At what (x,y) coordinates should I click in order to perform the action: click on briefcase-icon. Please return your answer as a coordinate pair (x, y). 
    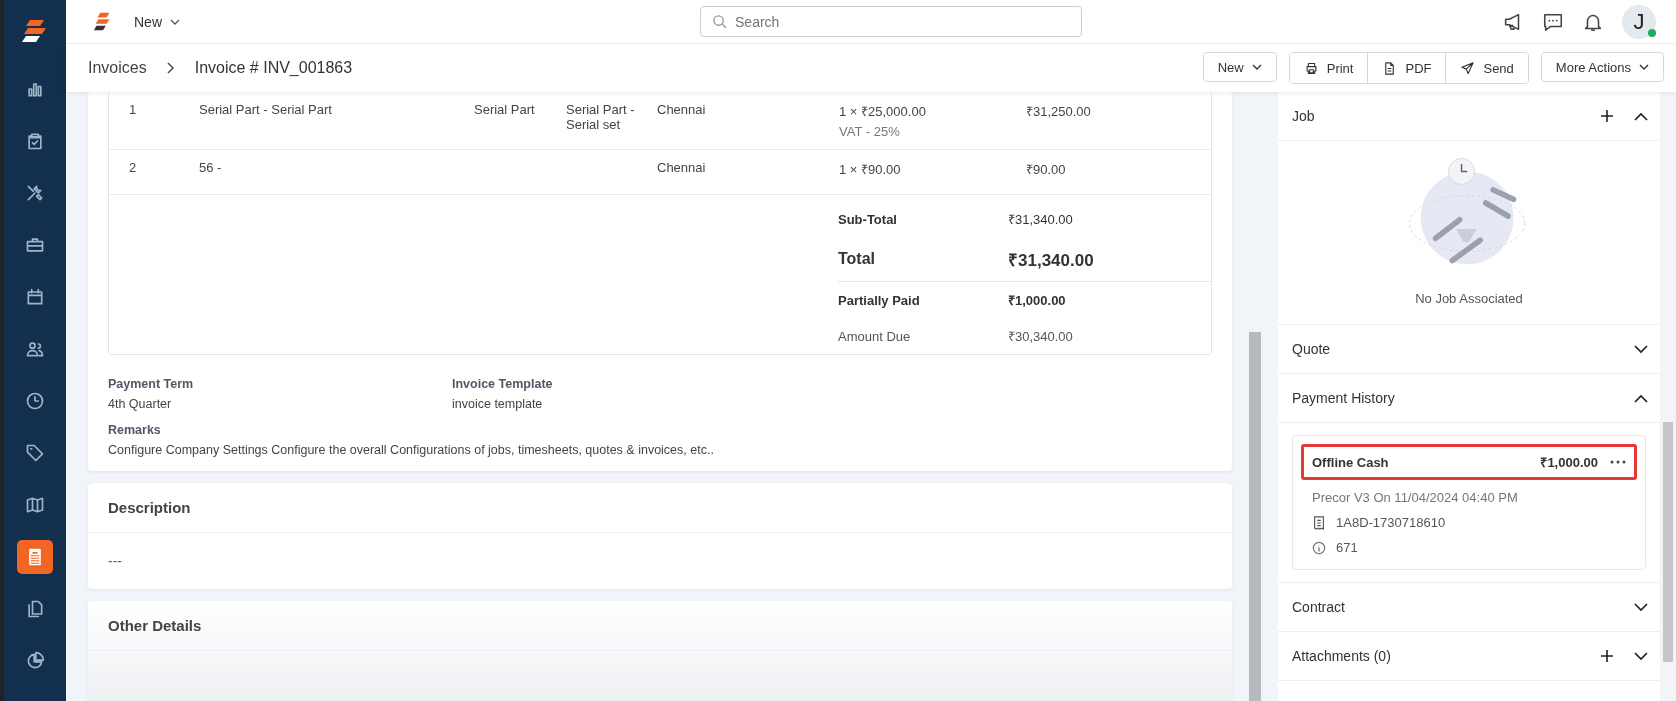
    Looking at the image, I should click on (35, 245).